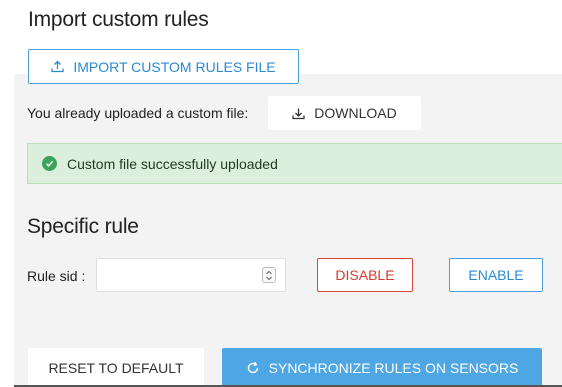 The height and width of the screenshot is (387, 562). I want to click on download-button-label: DOWNLOAD, so click(355, 113).